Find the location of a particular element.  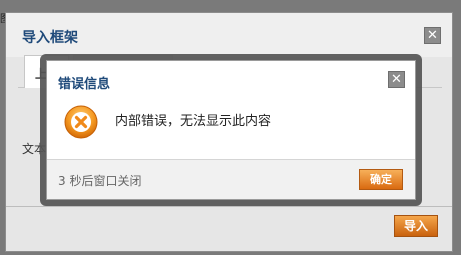

import-frame-title: 导入框架 is located at coordinates (50, 38).